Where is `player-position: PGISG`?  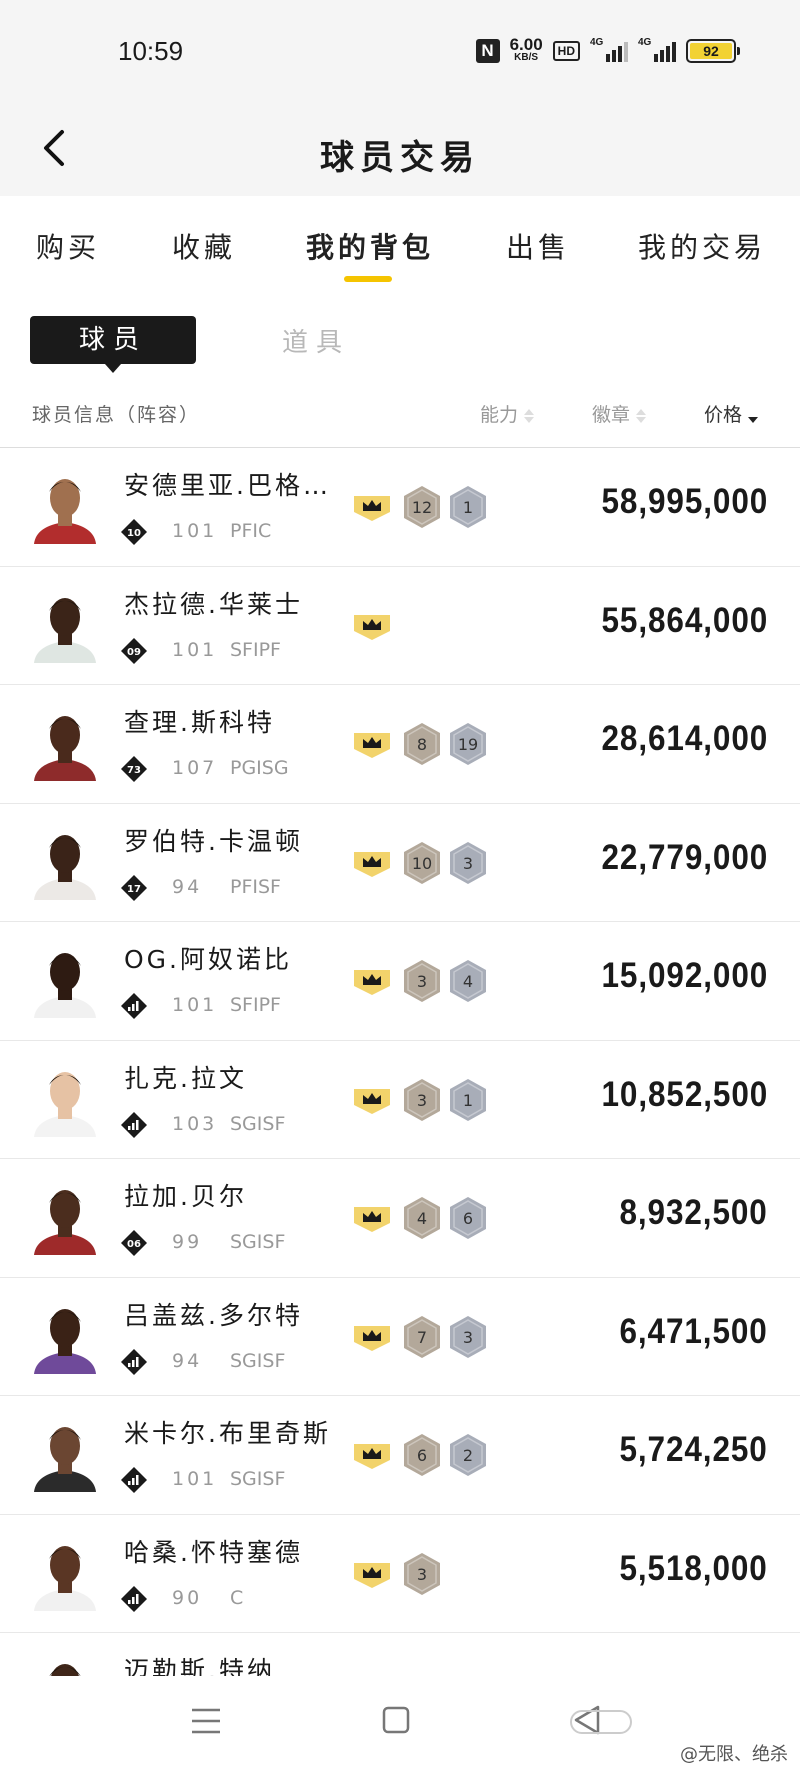 player-position: PGISG is located at coordinates (259, 768).